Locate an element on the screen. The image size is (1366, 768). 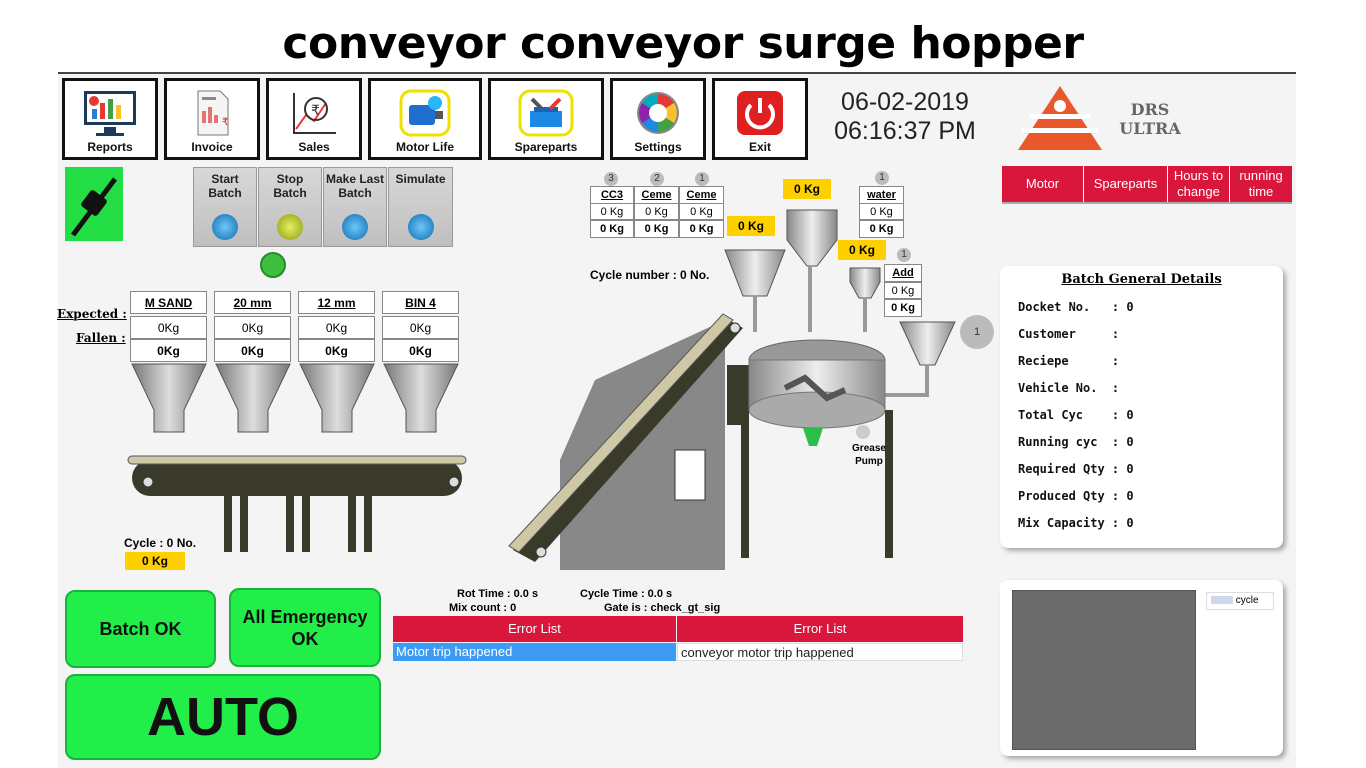
bin-name: 12 mm is located at coordinates (336, 302).